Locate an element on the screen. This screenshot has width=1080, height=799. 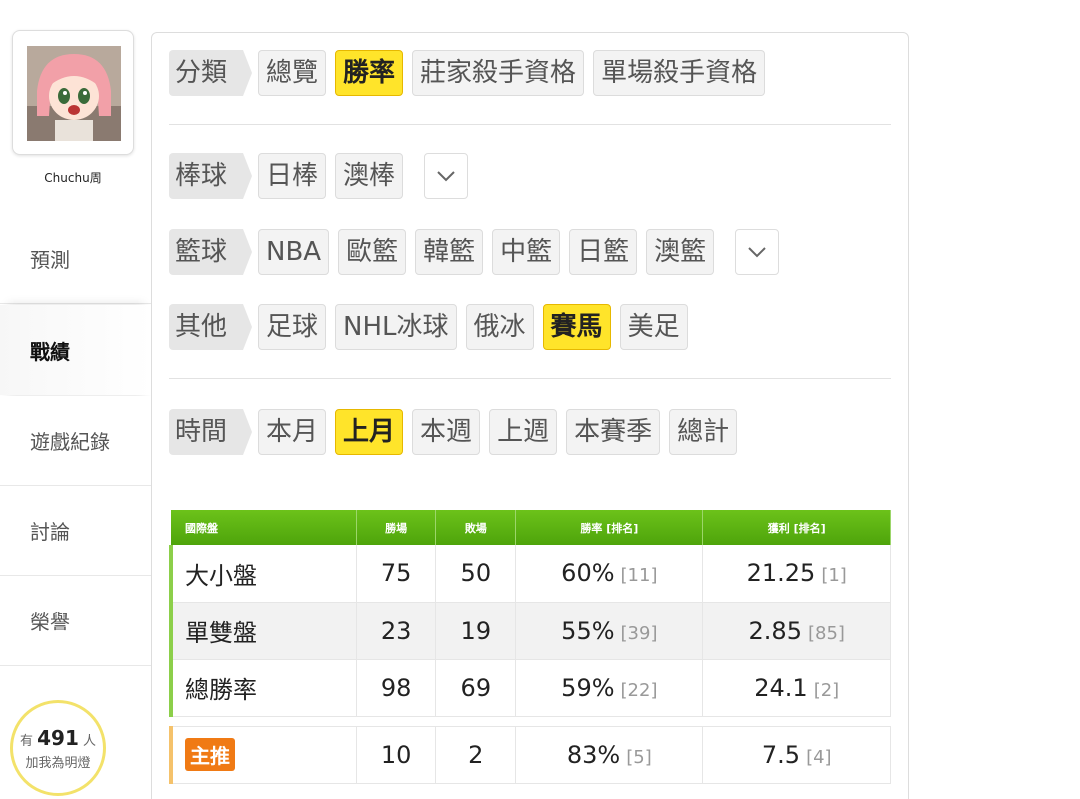
nav-item-discussion: 討論 is located at coordinates (76, 531).